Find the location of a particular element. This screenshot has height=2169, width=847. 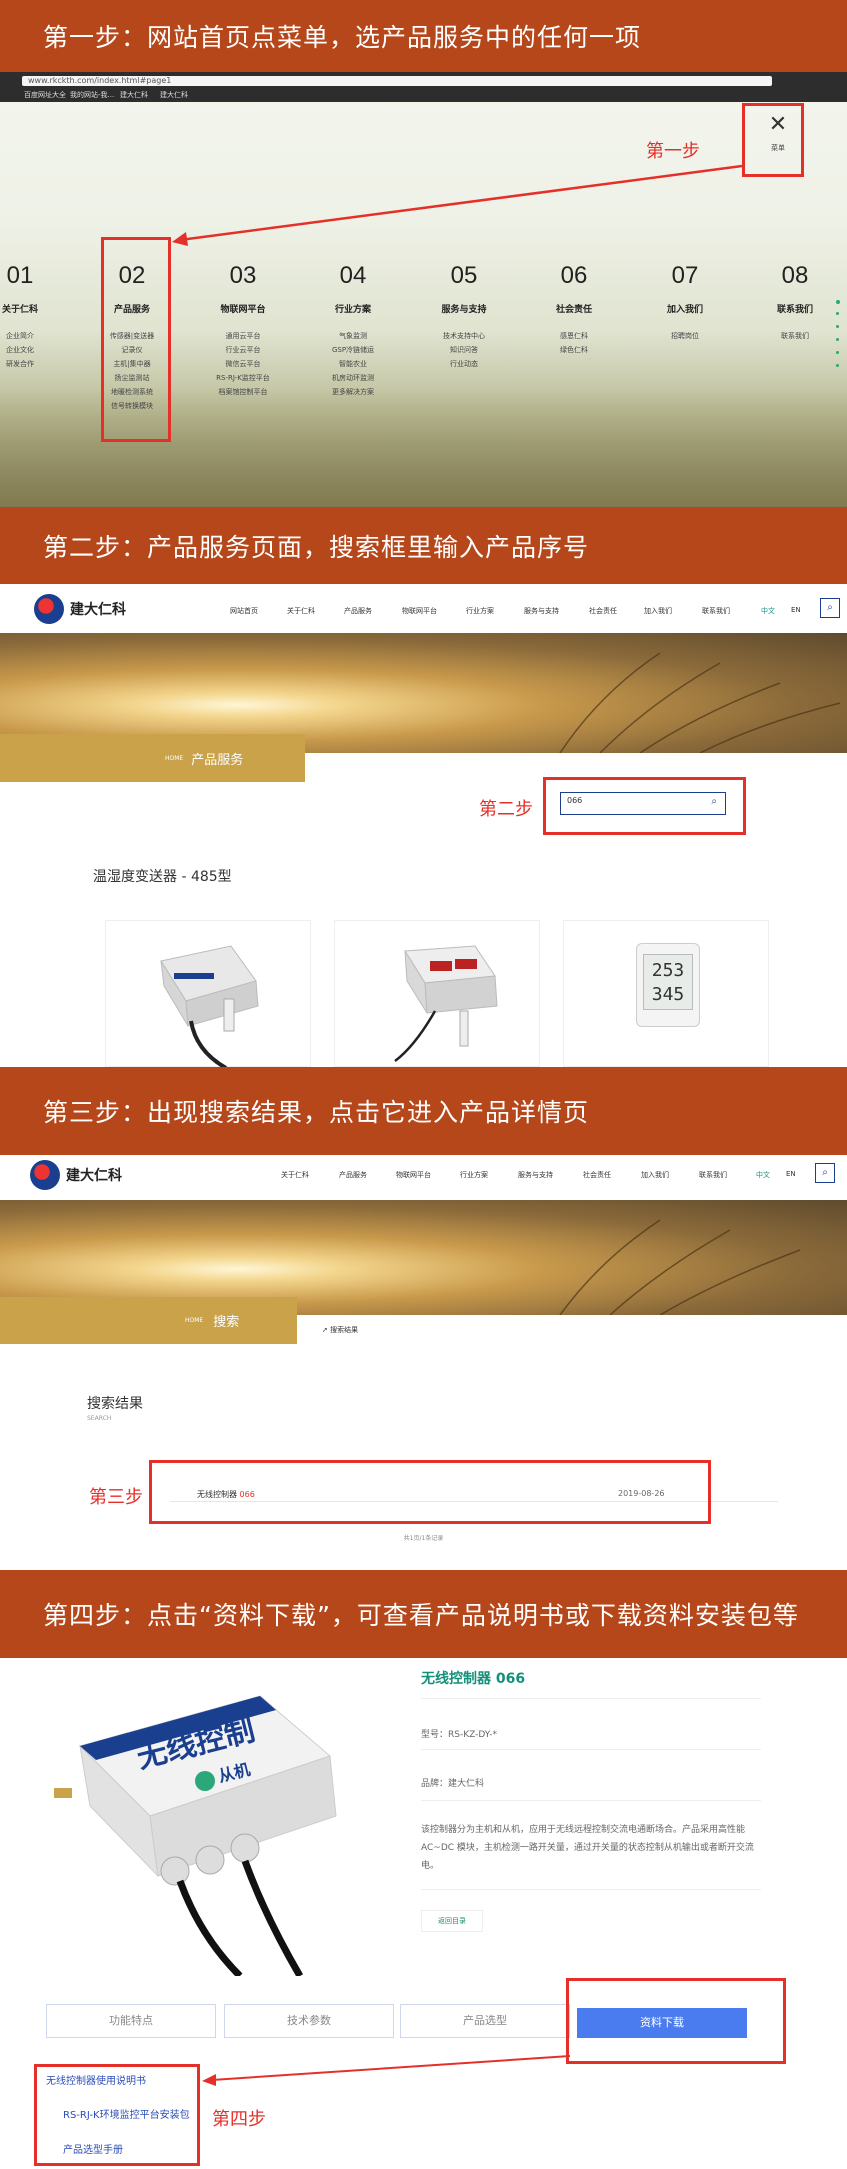

site-logo: 建大仁科 is located at coordinates (80, 609).